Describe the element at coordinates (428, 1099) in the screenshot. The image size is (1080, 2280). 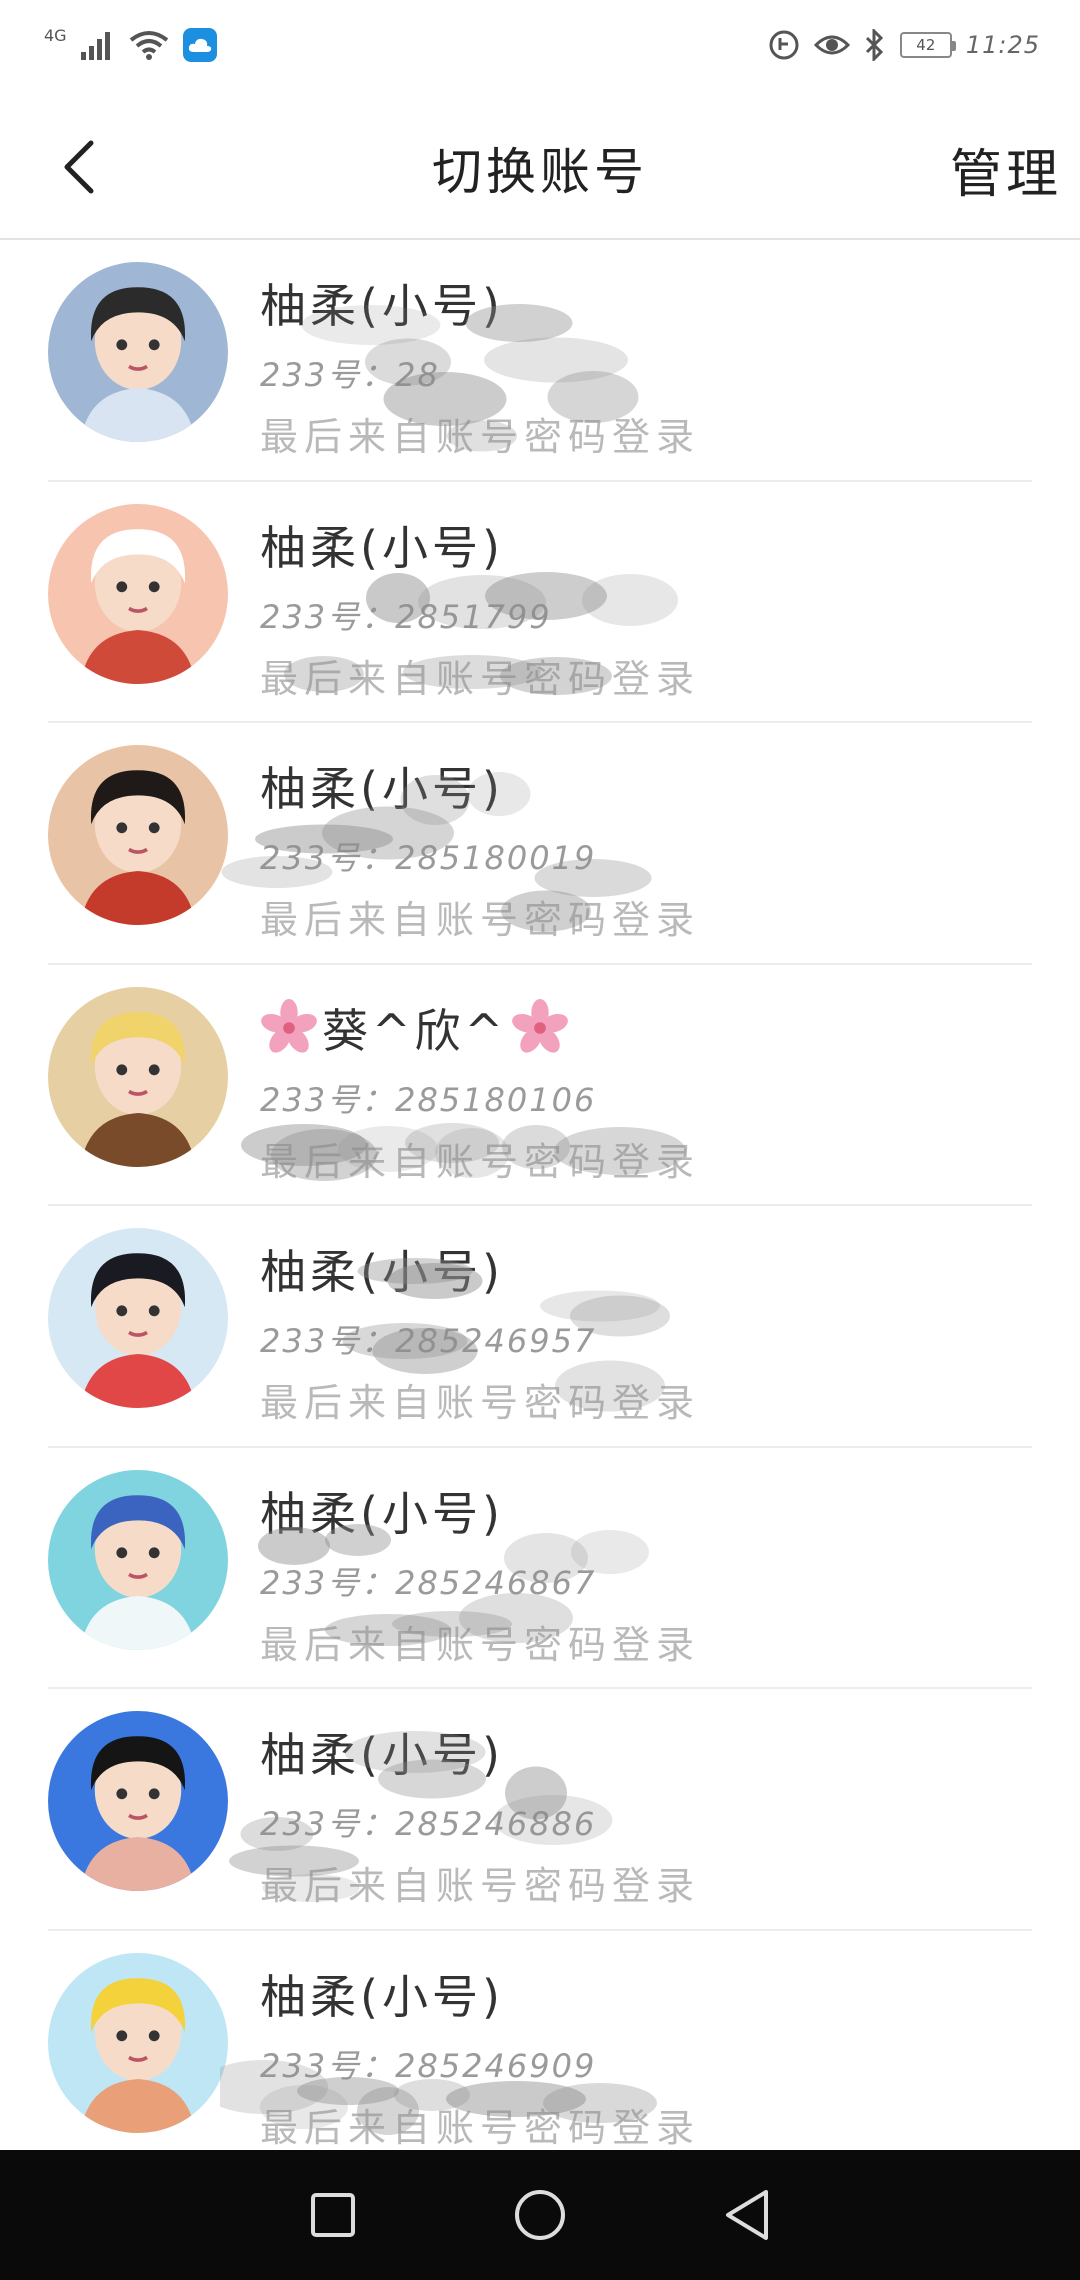
I see `account-uid: 233号：285180106` at that location.